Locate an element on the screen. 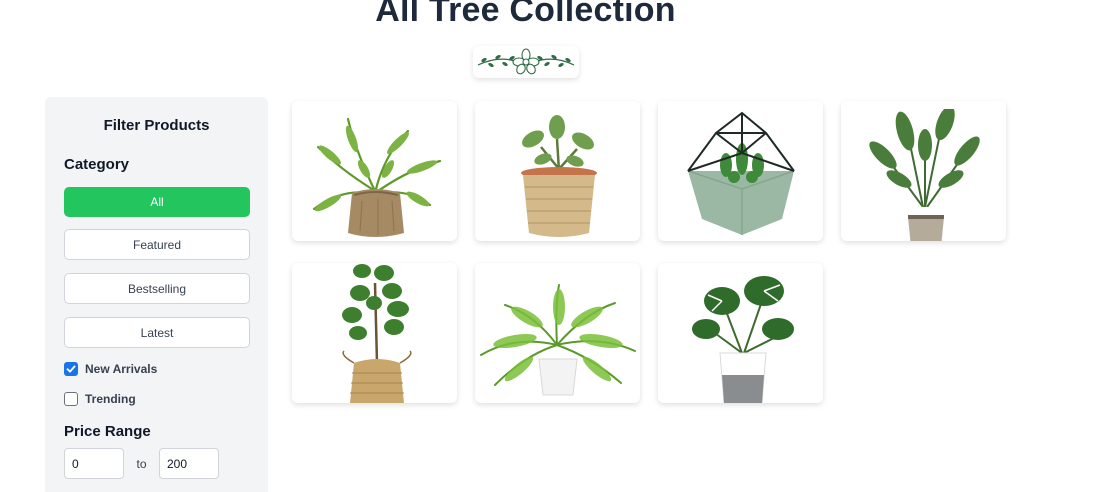 This screenshot has width=1109, height=492. new-arrivals-label: New Arrivals is located at coordinates (121, 369).